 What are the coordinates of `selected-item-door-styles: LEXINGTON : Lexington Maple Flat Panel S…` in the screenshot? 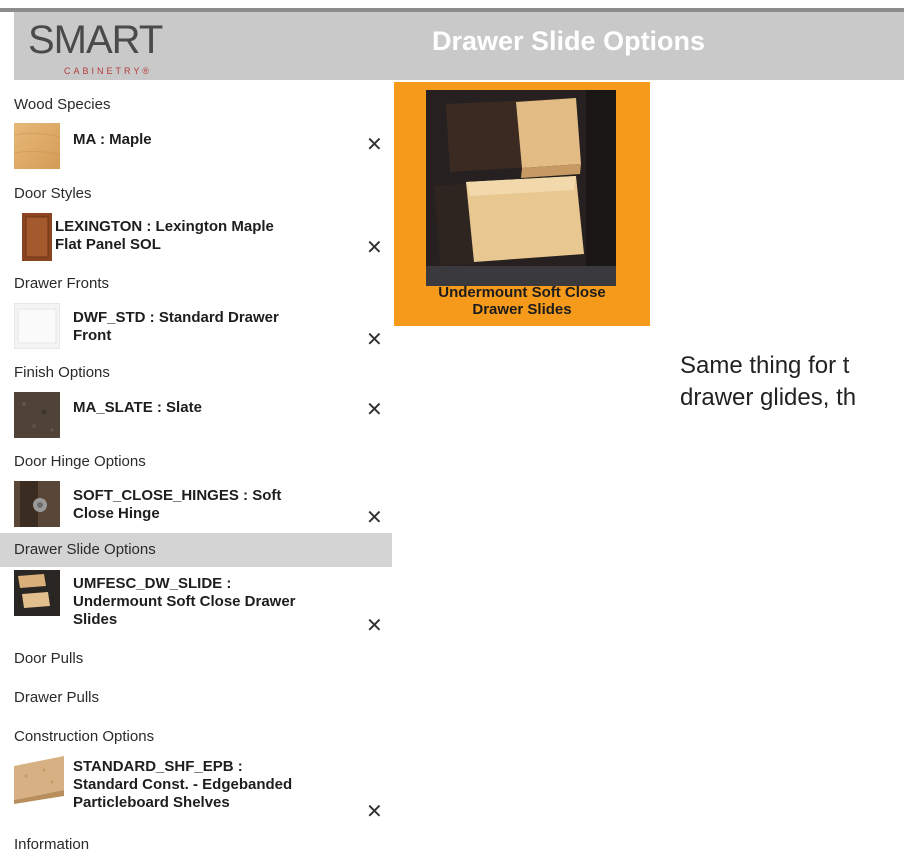 It's located at (196, 238).